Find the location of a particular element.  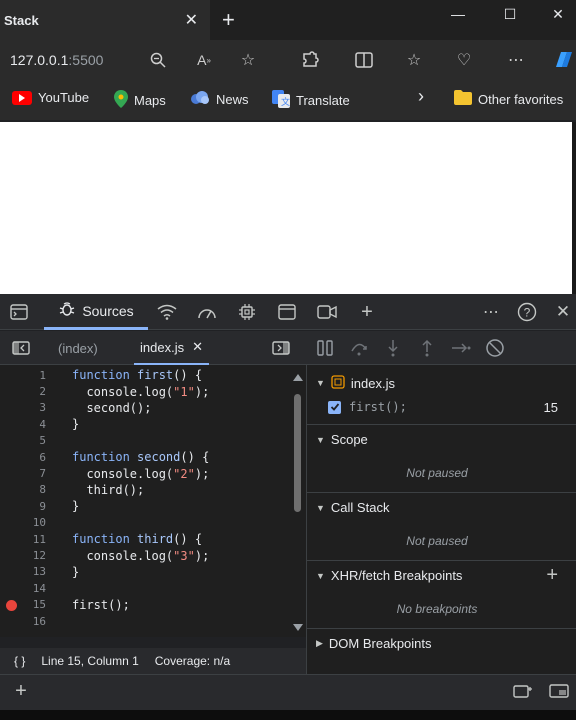

line-number: 8 is located at coordinates (23, 489).